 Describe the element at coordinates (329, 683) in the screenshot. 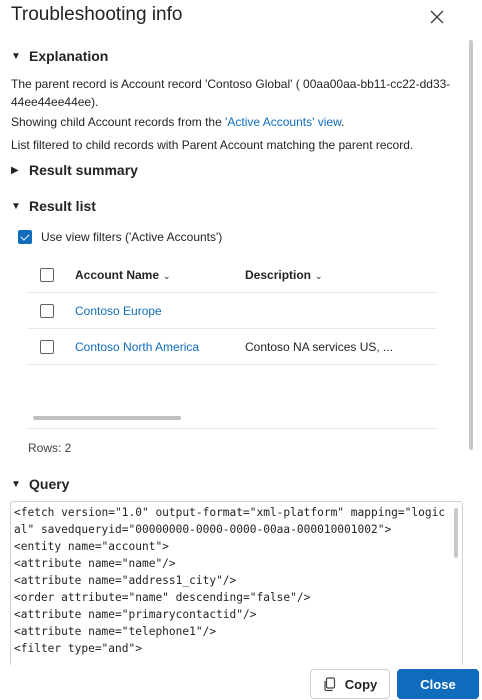

I see `copy-icon` at that location.